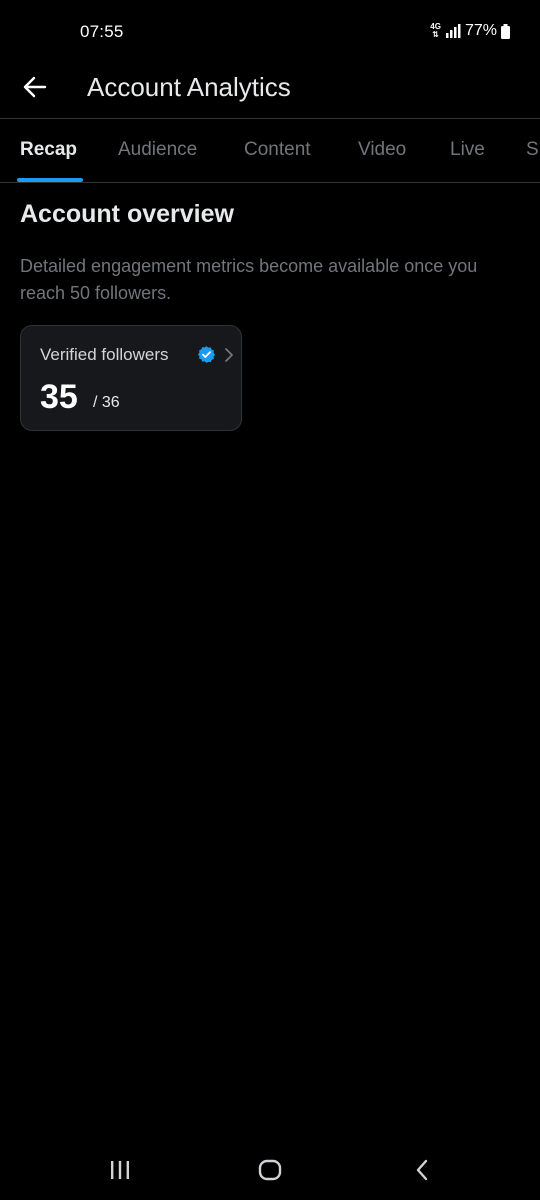  What do you see at coordinates (277, 150) in the screenshot?
I see `tab-content: Content` at bounding box center [277, 150].